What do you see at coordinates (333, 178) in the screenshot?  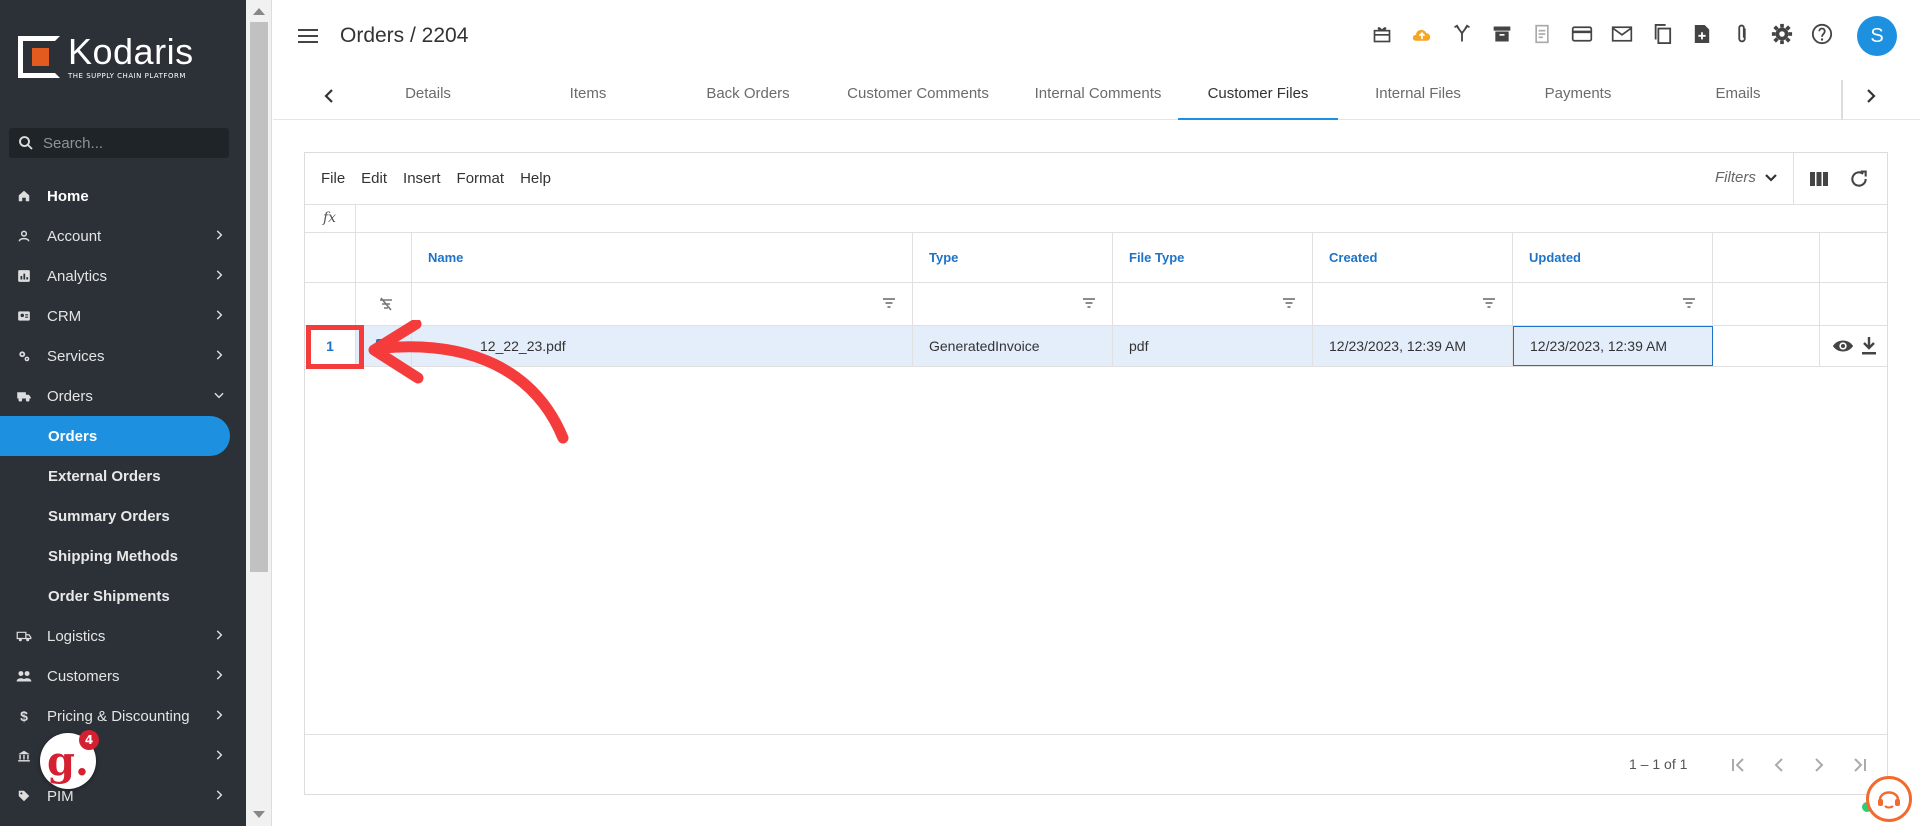 I see `menu-file: File` at bounding box center [333, 178].